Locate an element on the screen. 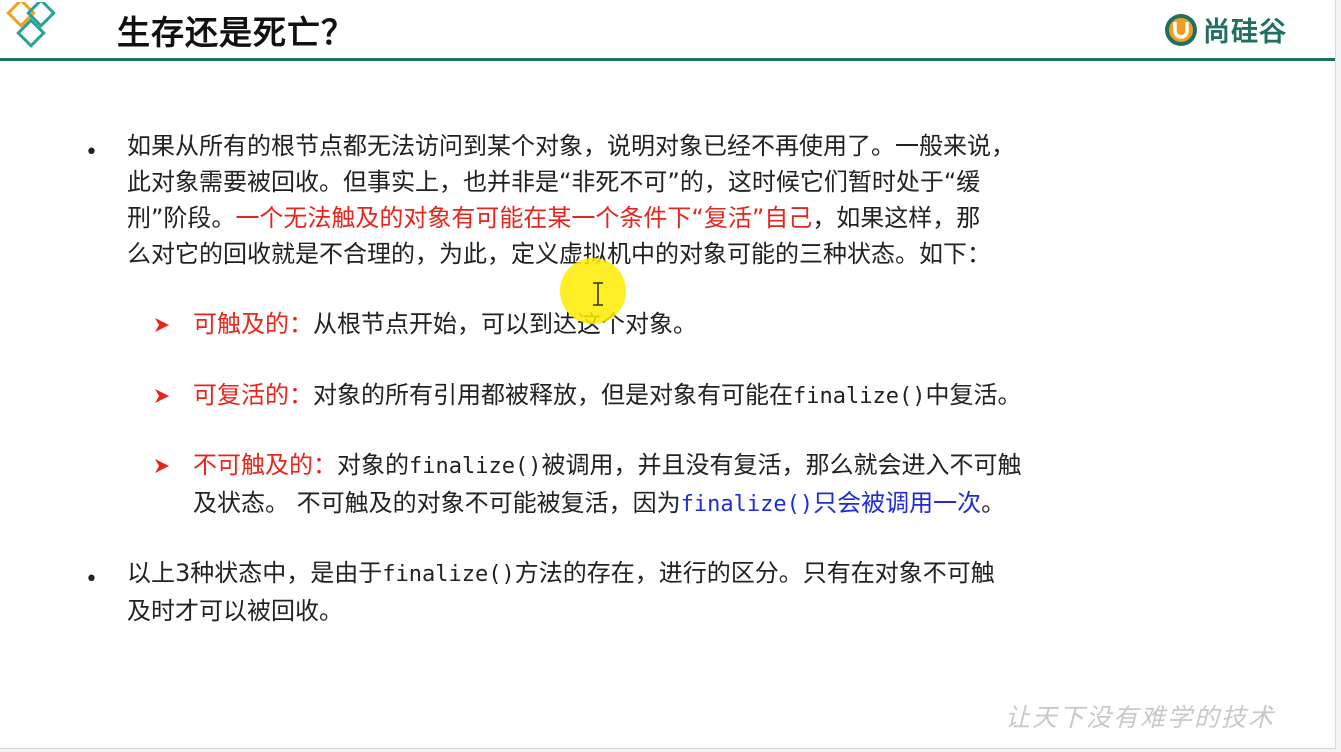 The width and height of the screenshot is (1341, 752). state-resurrectable: 可复活的：对象的所有引用都被释放，但是对象有可能在finalize()中复活。 is located at coordinates (607, 396).